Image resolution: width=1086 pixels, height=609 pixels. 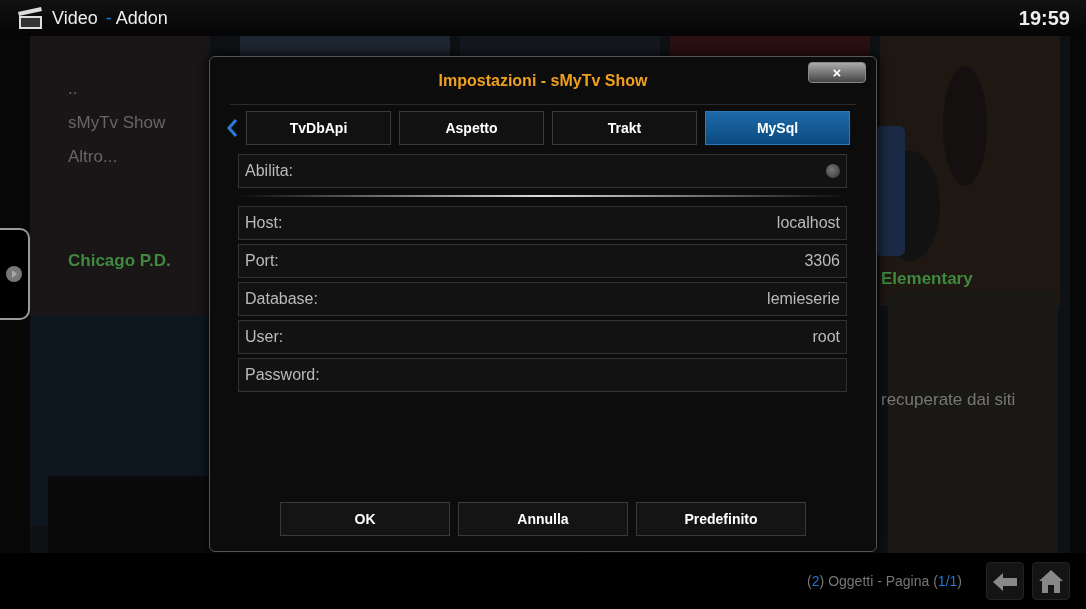 I want to click on setting-row: Abilita:, so click(x=542, y=171).